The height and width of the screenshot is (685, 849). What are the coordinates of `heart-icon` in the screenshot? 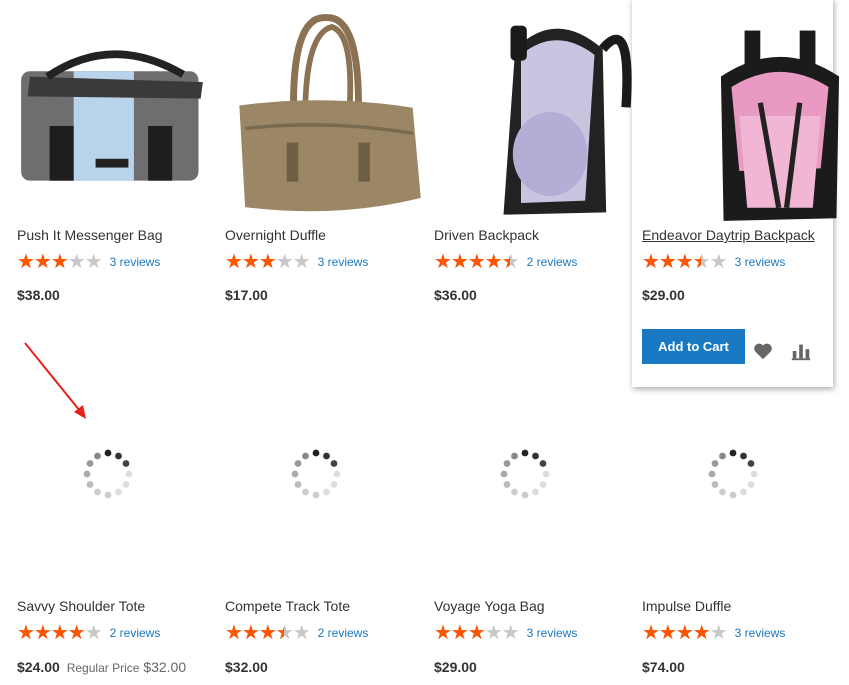 It's located at (763, 351).